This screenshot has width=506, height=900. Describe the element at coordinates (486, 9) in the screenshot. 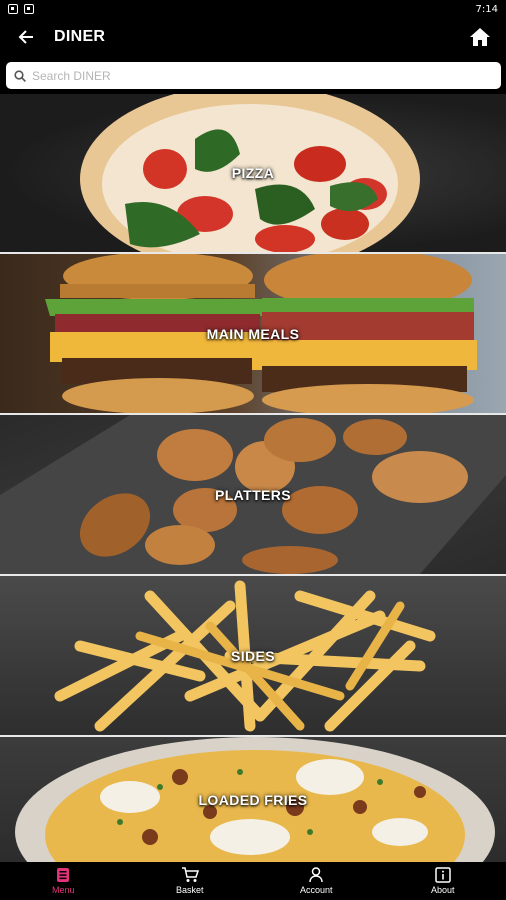

I see `status-time: 7:14` at that location.